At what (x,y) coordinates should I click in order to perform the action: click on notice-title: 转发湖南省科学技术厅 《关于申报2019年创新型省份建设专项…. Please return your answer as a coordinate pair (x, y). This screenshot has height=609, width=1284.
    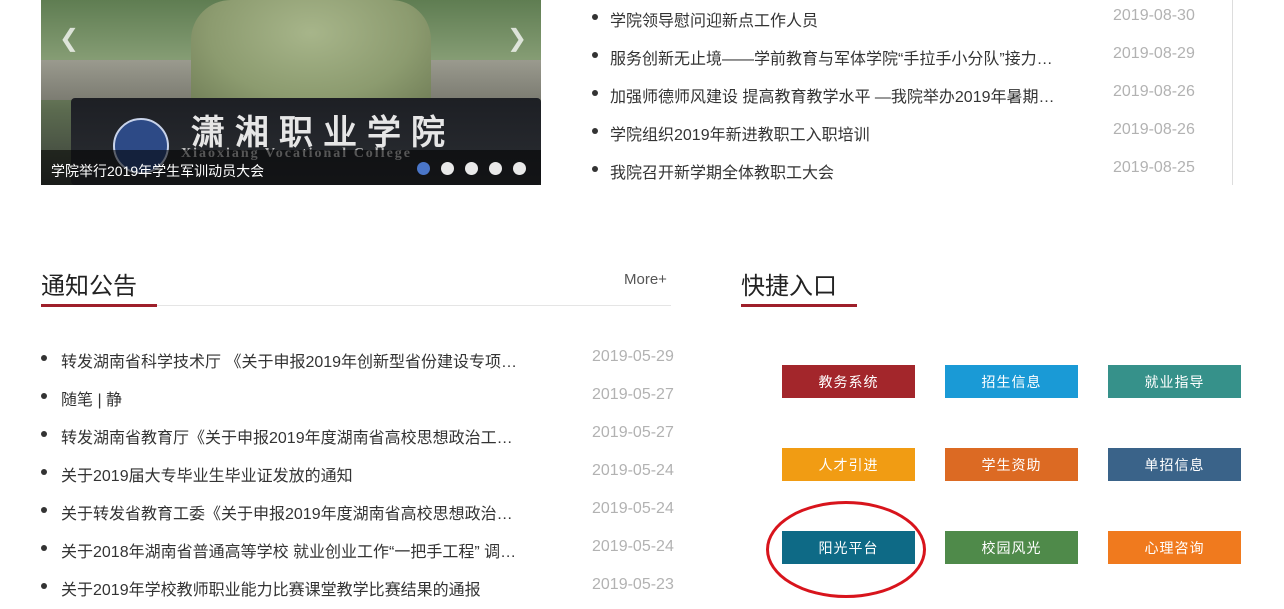
    Looking at the image, I should click on (303, 360).